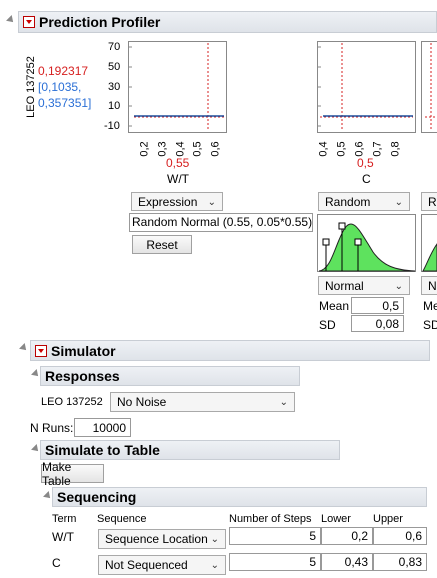  What do you see at coordinates (364, 201) in the screenshot?
I see `distribution-select-c: Random ⌄` at bounding box center [364, 201].